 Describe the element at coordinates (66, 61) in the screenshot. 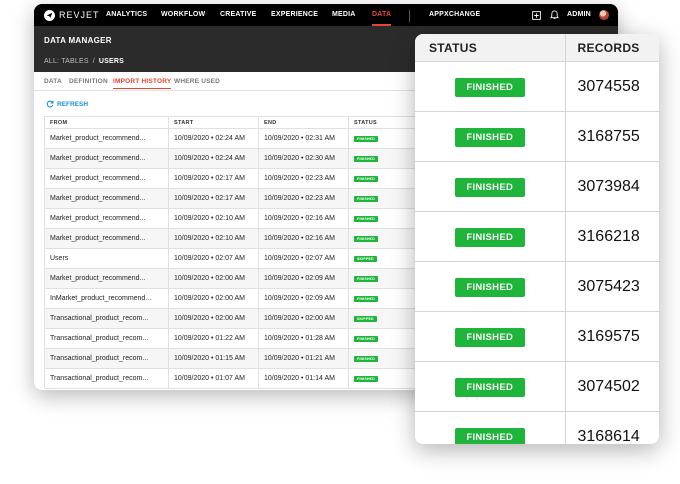

I see `breadcrumb-parent: ALL: TABLES` at that location.